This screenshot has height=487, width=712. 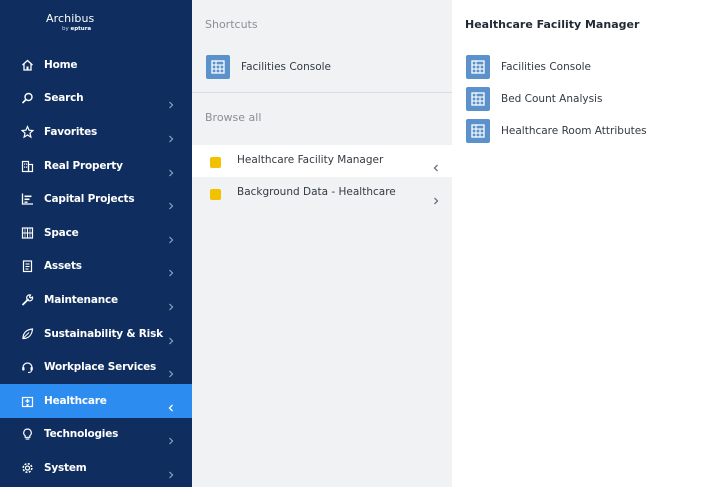 What do you see at coordinates (81, 434) in the screenshot?
I see `sidebar-item-label: Technologies` at bounding box center [81, 434].